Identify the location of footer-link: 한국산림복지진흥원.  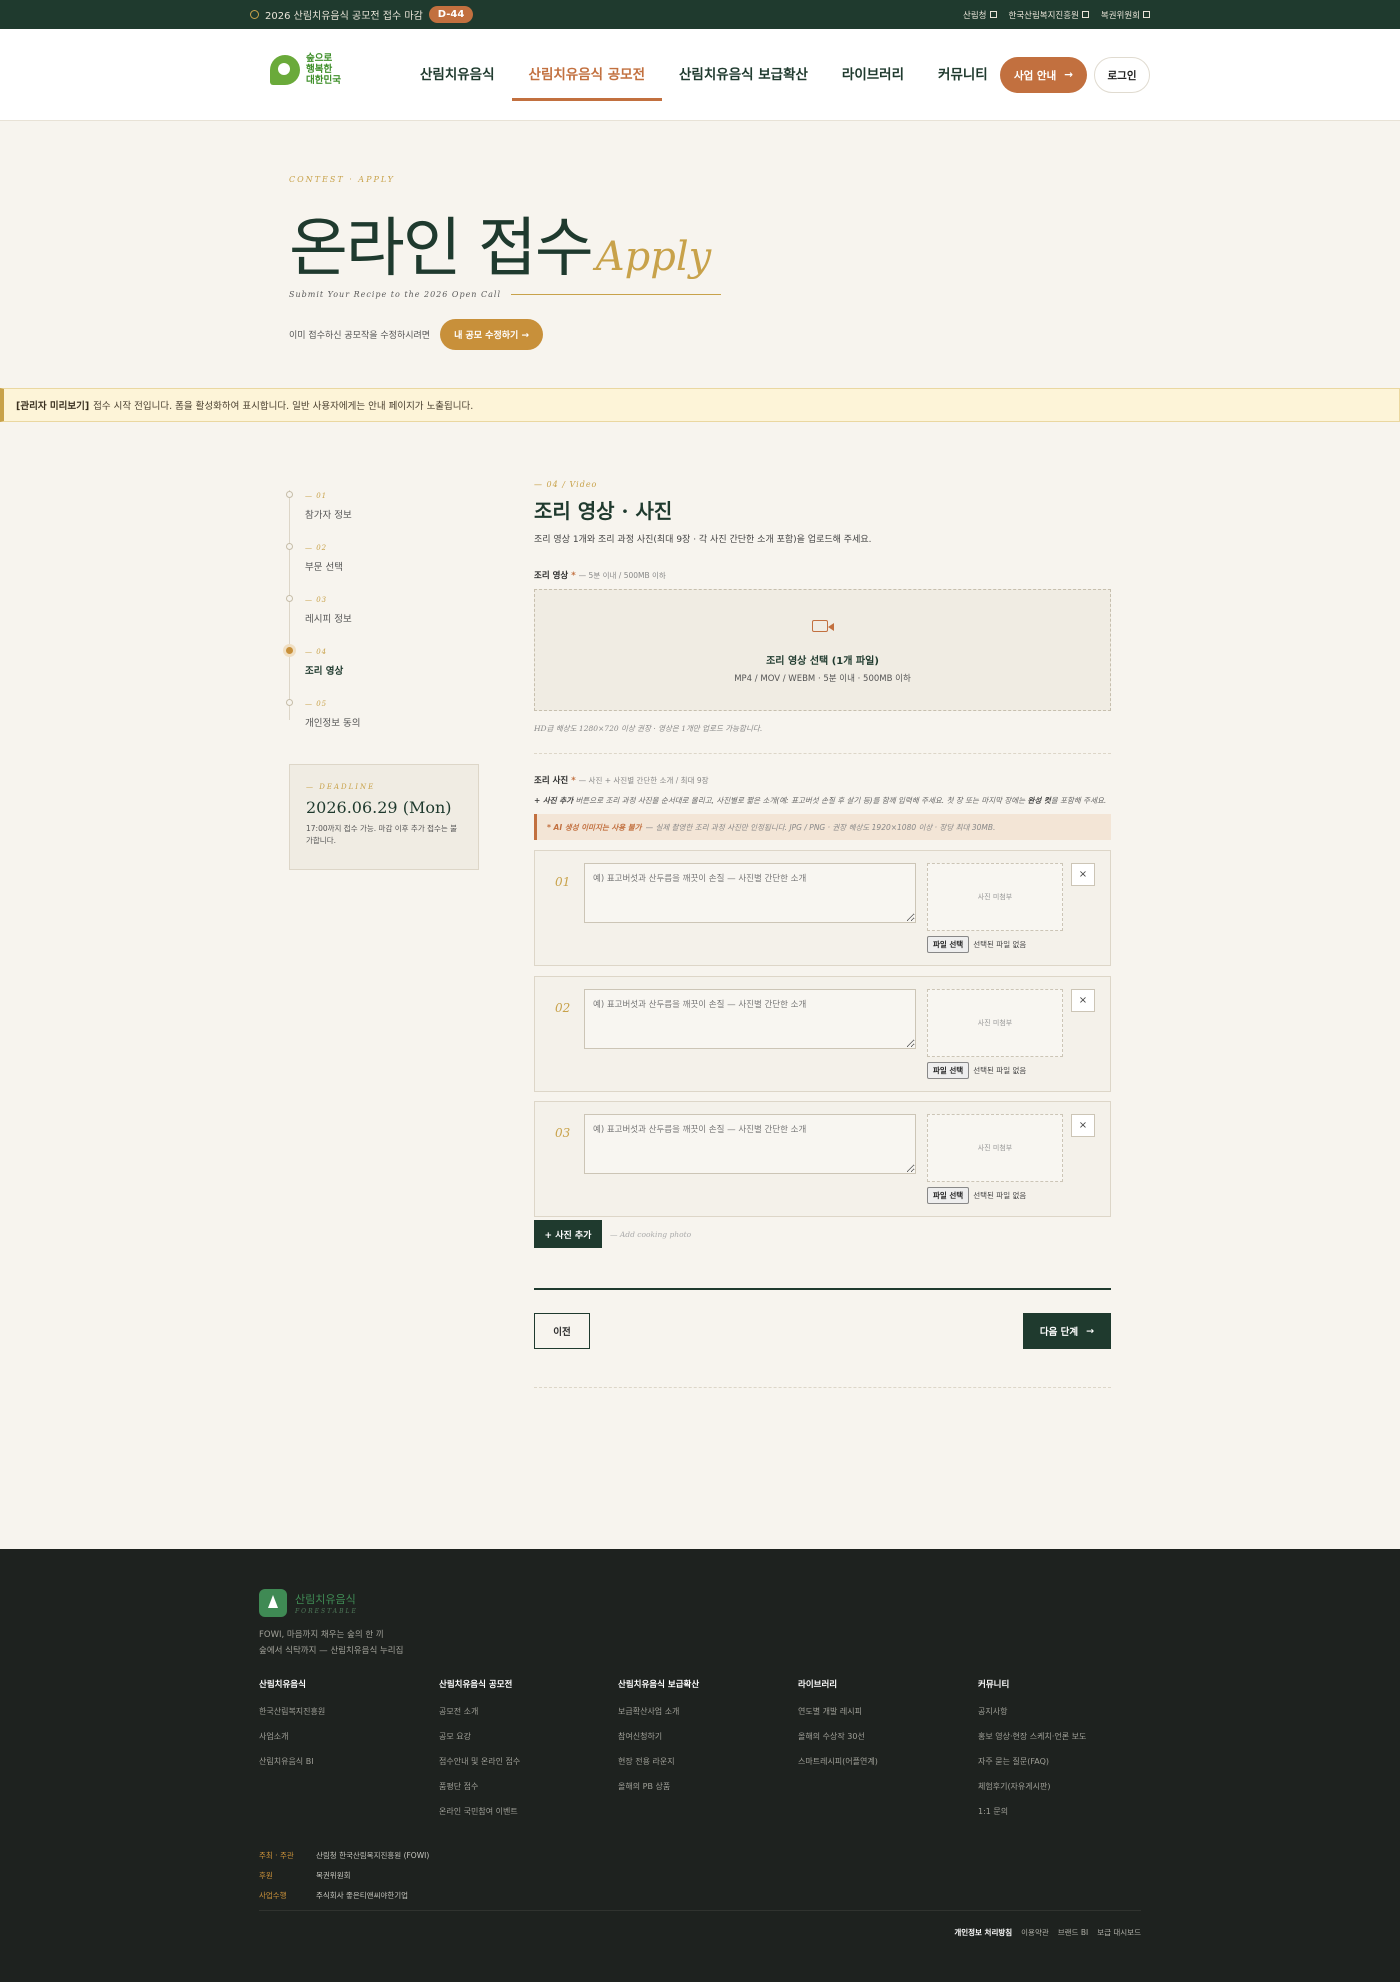
(344, 1711).